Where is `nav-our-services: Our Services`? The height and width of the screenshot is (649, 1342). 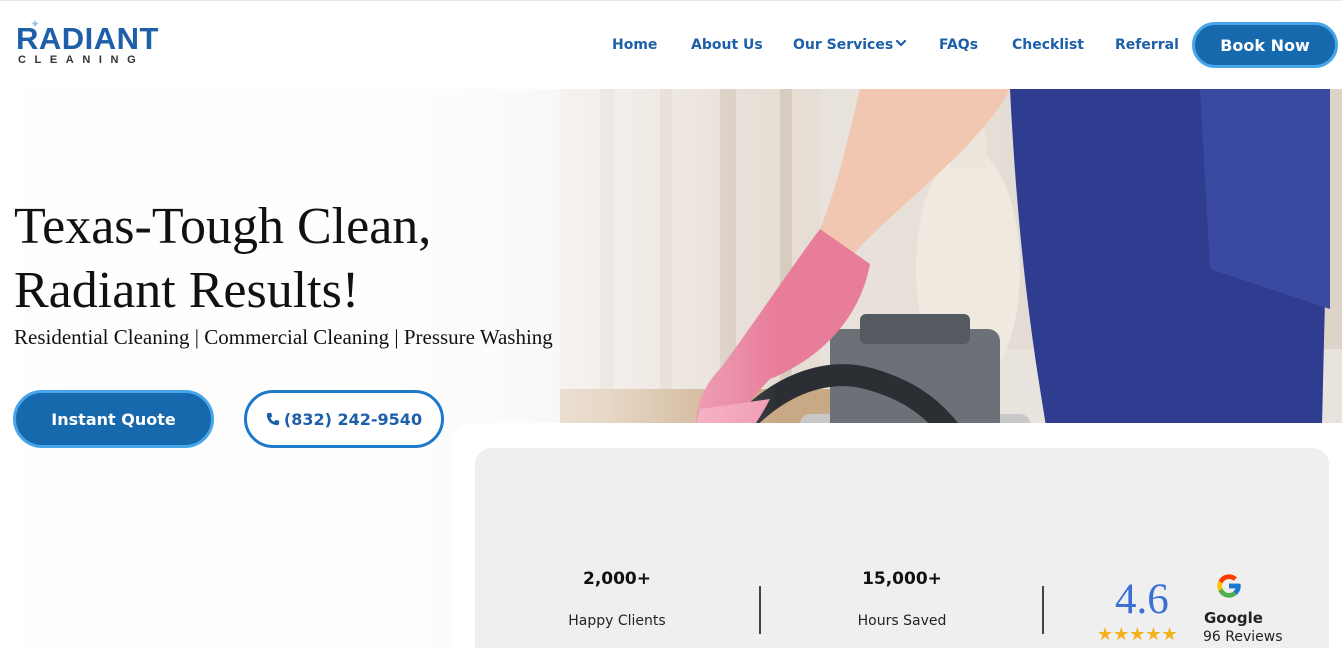
nav-our-services: Our Services is located at coordinates (850, 45).